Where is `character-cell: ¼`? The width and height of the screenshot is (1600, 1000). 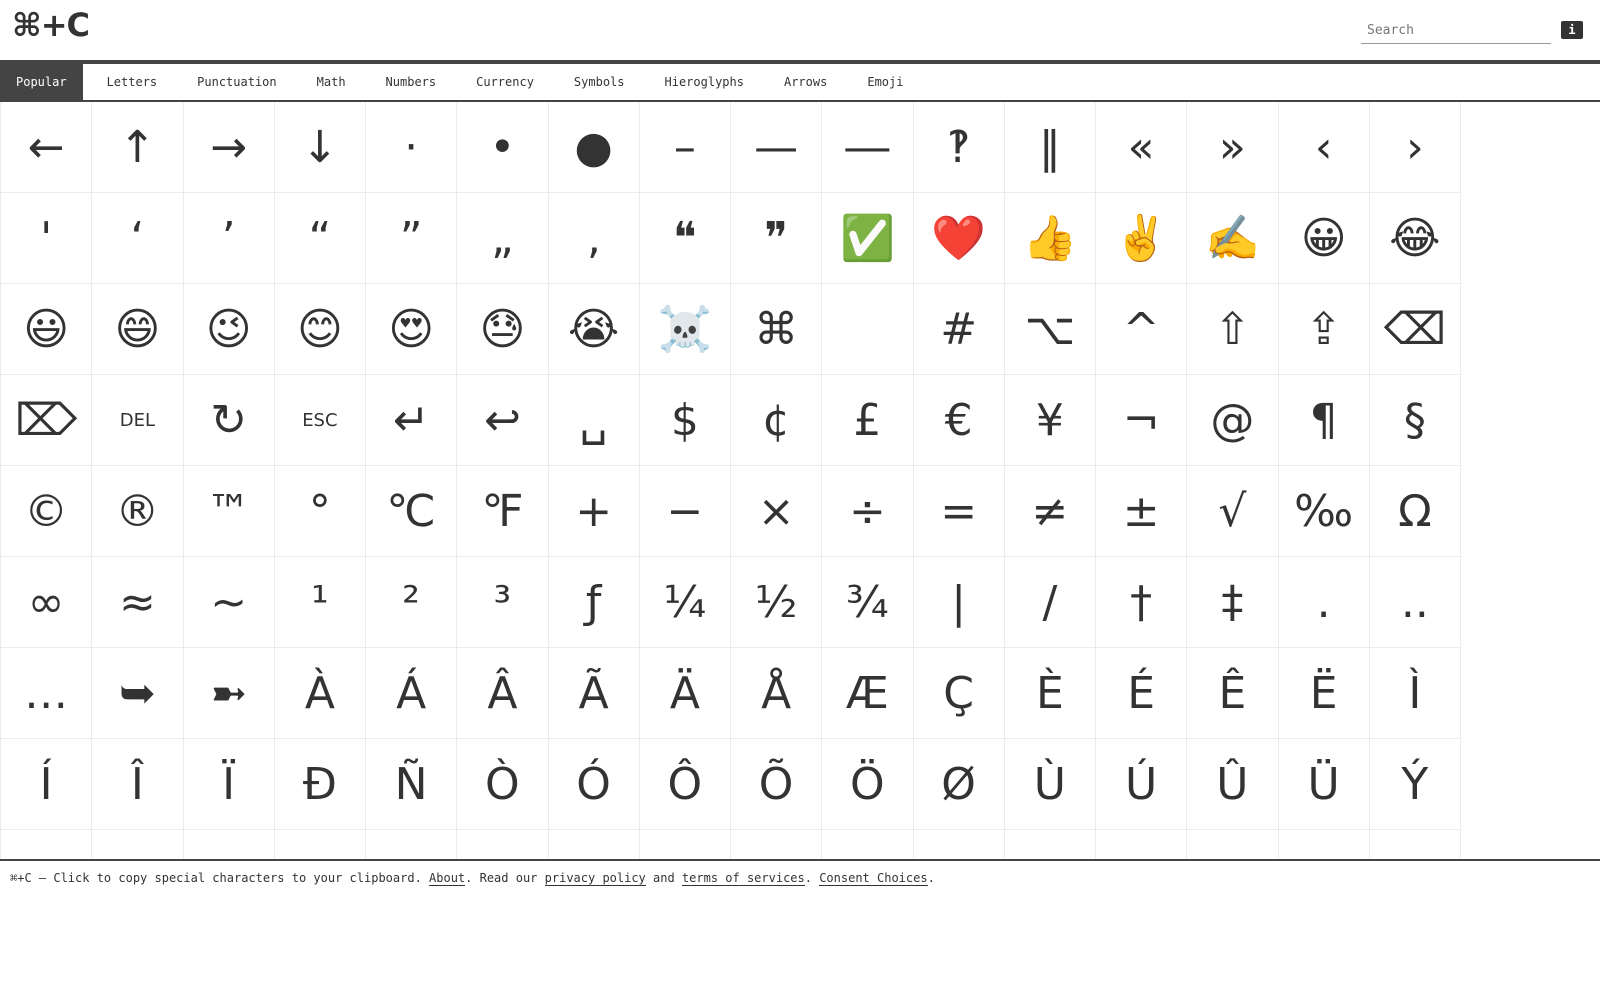
character-cell: ¼ is located at coordinates (685, 602).